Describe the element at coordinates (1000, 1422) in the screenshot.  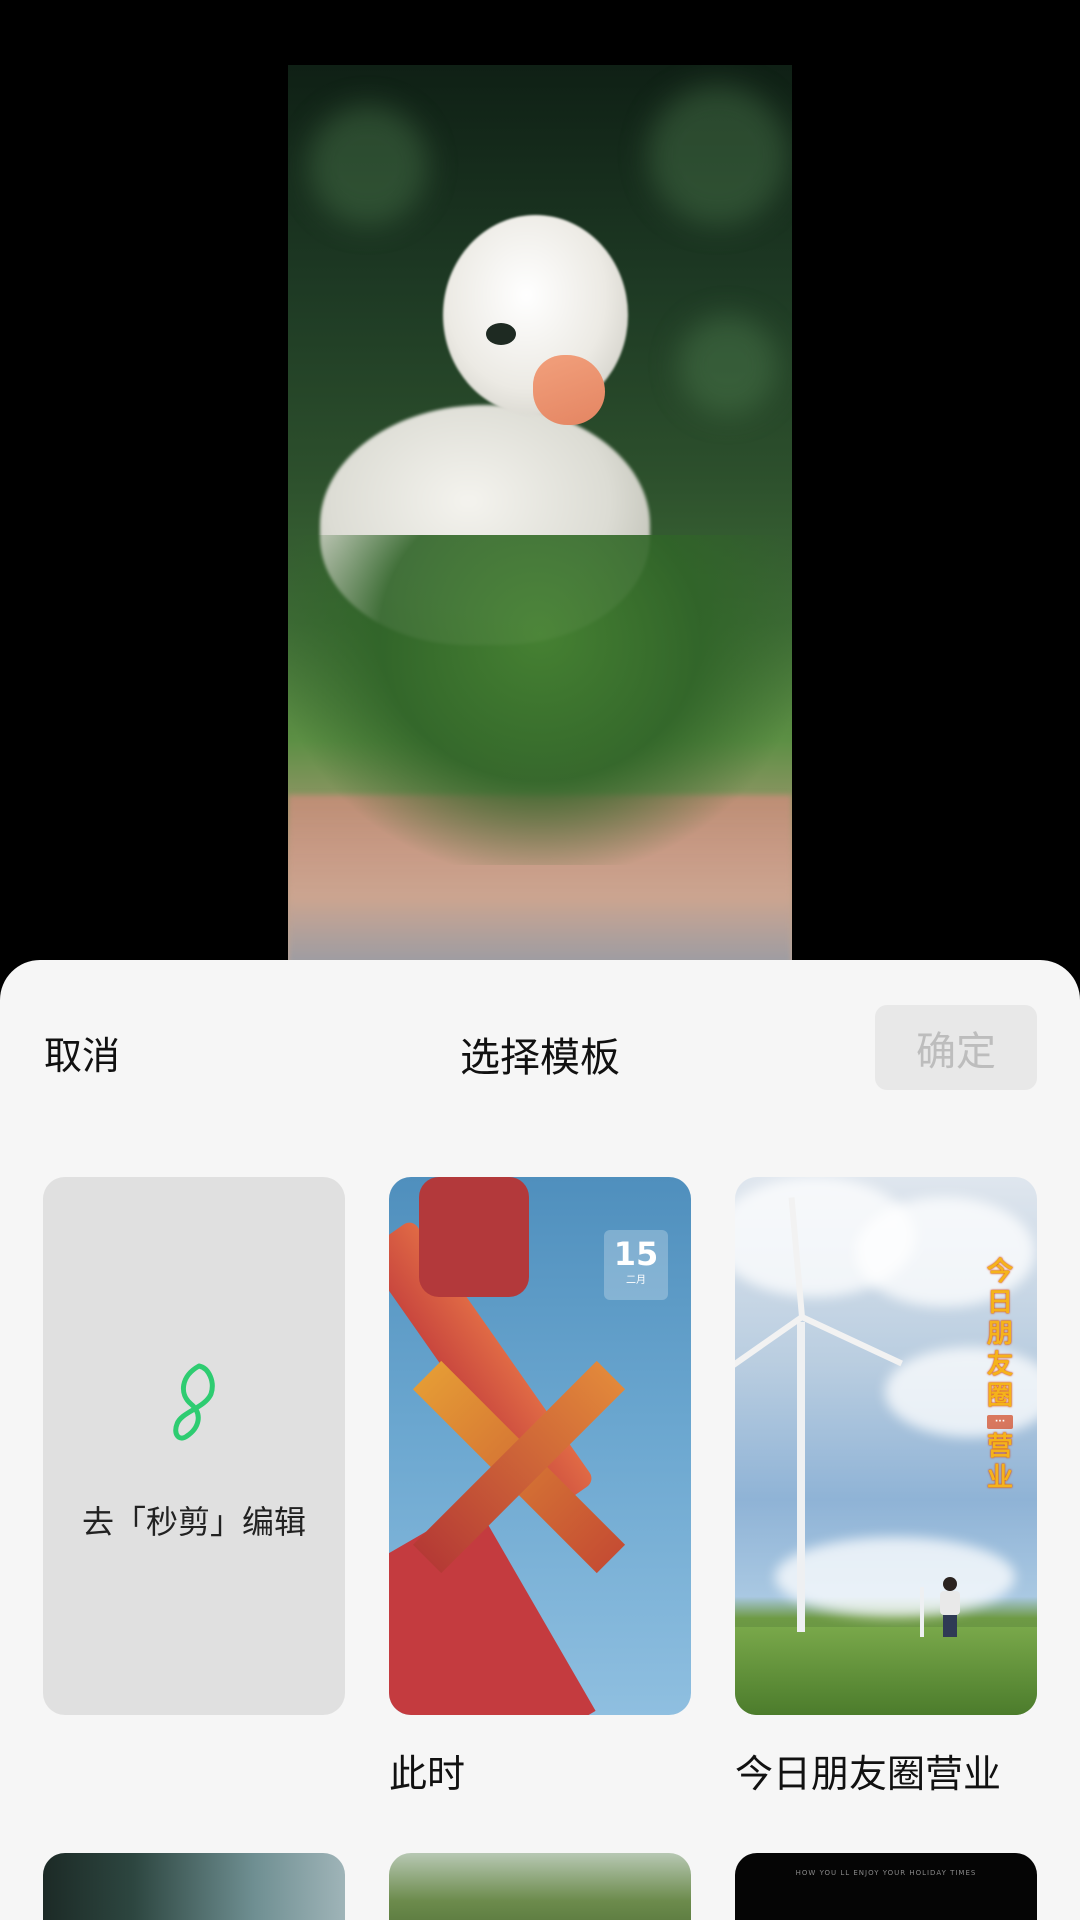
I see `overlay-small-tag: ···` at that location.